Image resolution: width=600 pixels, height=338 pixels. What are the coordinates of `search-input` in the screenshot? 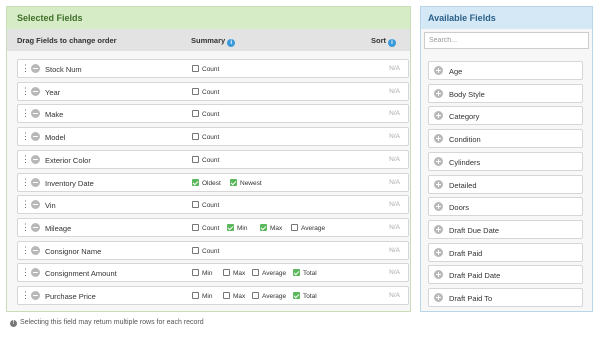 It's located at (506, 40).